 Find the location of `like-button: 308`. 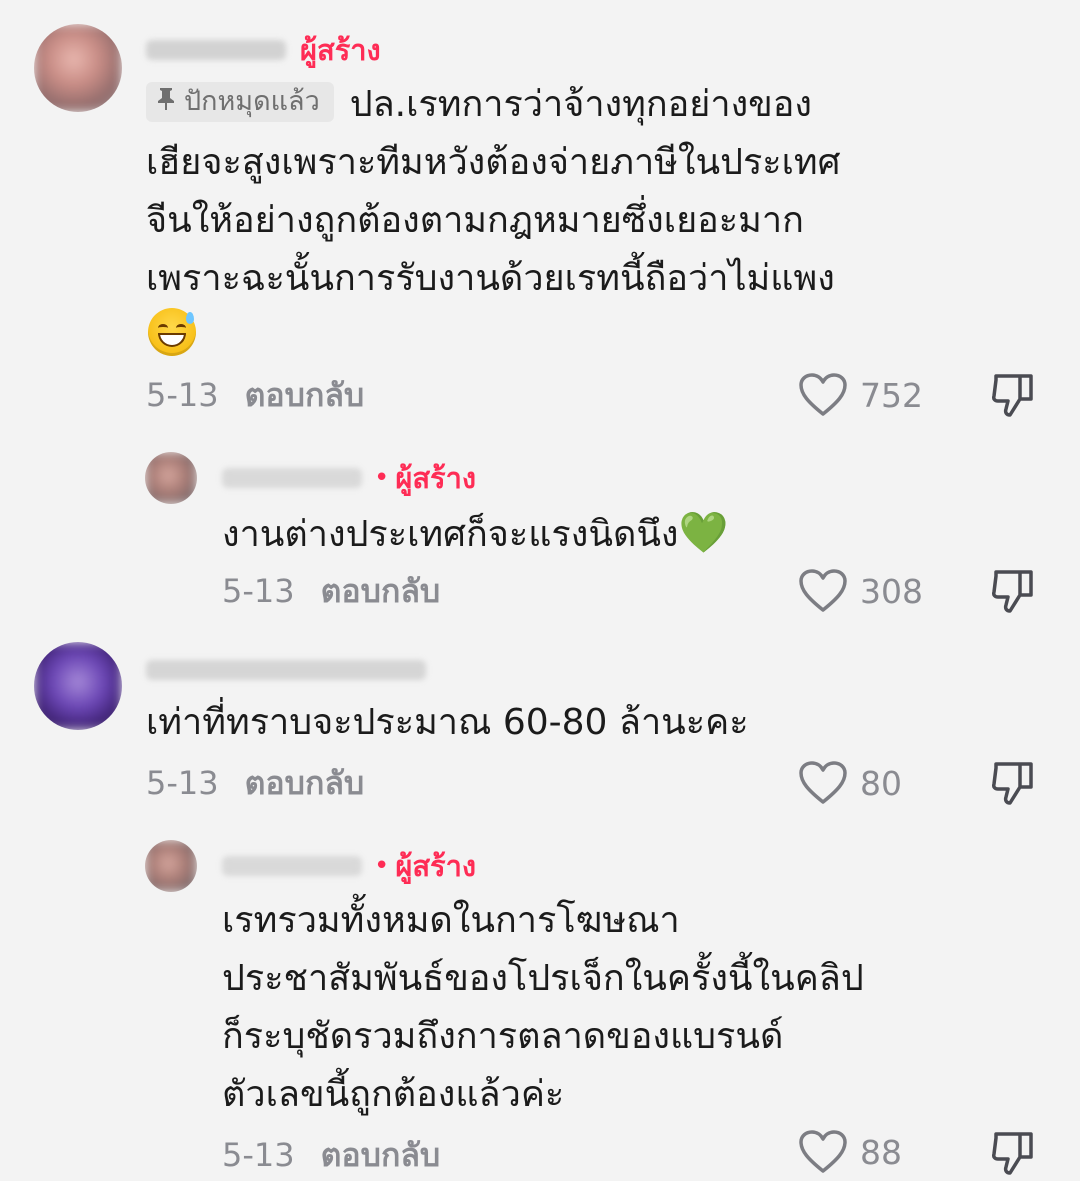

like-button: 308 is located at coordinates (860, 591).